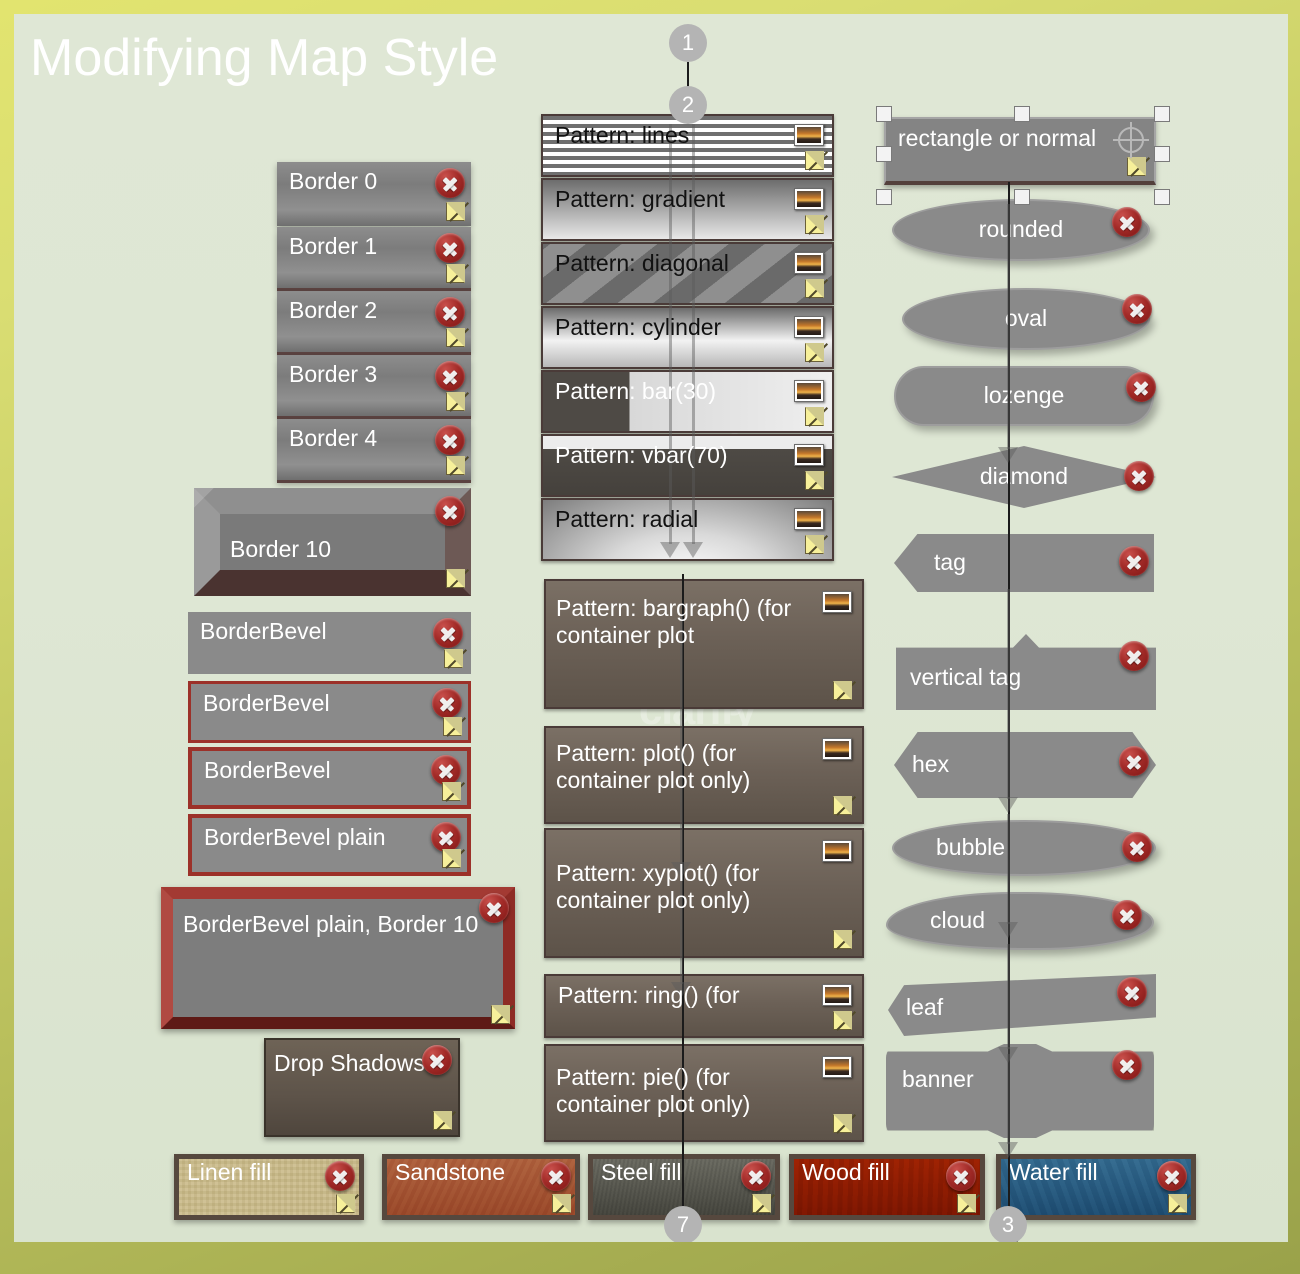 The width and height of the screenshot is (1300, 1274). What do you see at coordinates (1022, 114) in the screenshot?
I see `selection-handle-n` at bounding box center [1022, 114].